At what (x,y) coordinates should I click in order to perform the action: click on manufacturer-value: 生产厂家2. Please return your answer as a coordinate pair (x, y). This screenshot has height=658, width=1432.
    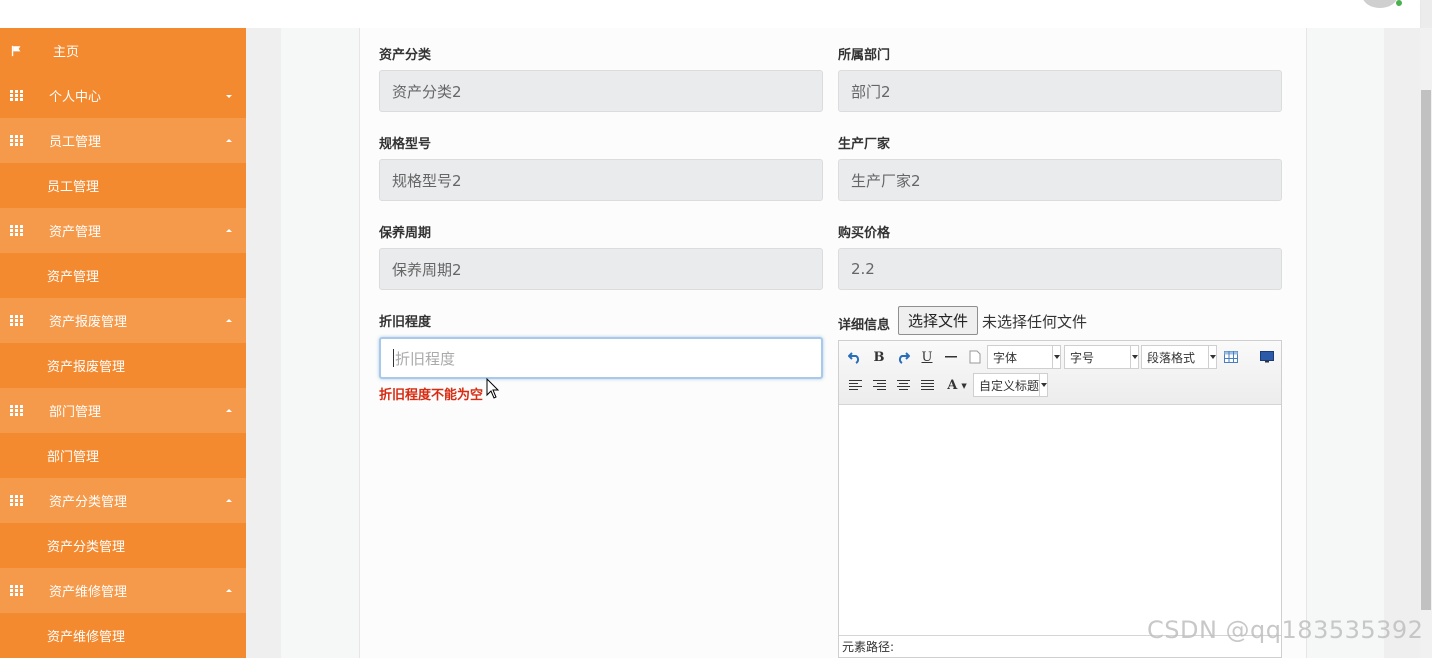
    Looking at the image, I should click on (886, 180).